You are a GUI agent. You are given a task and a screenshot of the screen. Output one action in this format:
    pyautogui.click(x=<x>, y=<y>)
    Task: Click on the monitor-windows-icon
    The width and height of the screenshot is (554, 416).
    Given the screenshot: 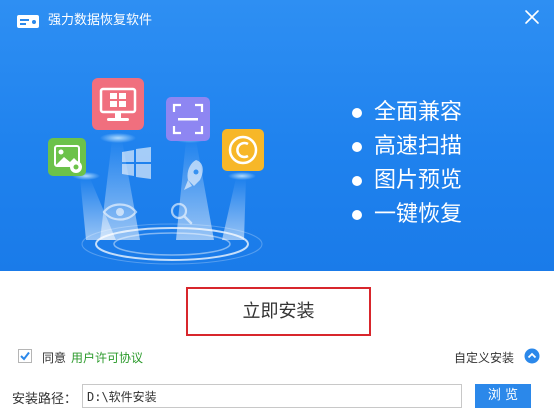 What is the action you would take?
    pyautogui.click(x=118, y=104)
    